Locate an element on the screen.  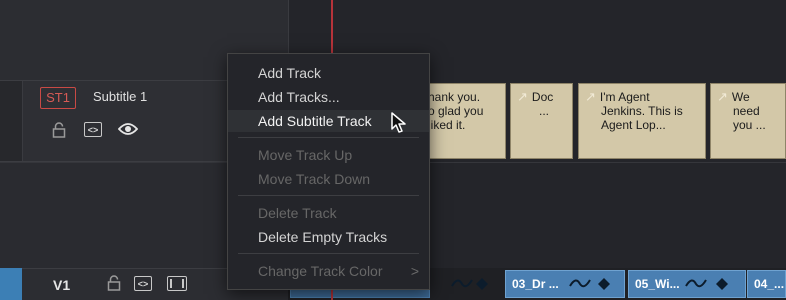
clip-line: o glad you is located at coordinates (456, 111).